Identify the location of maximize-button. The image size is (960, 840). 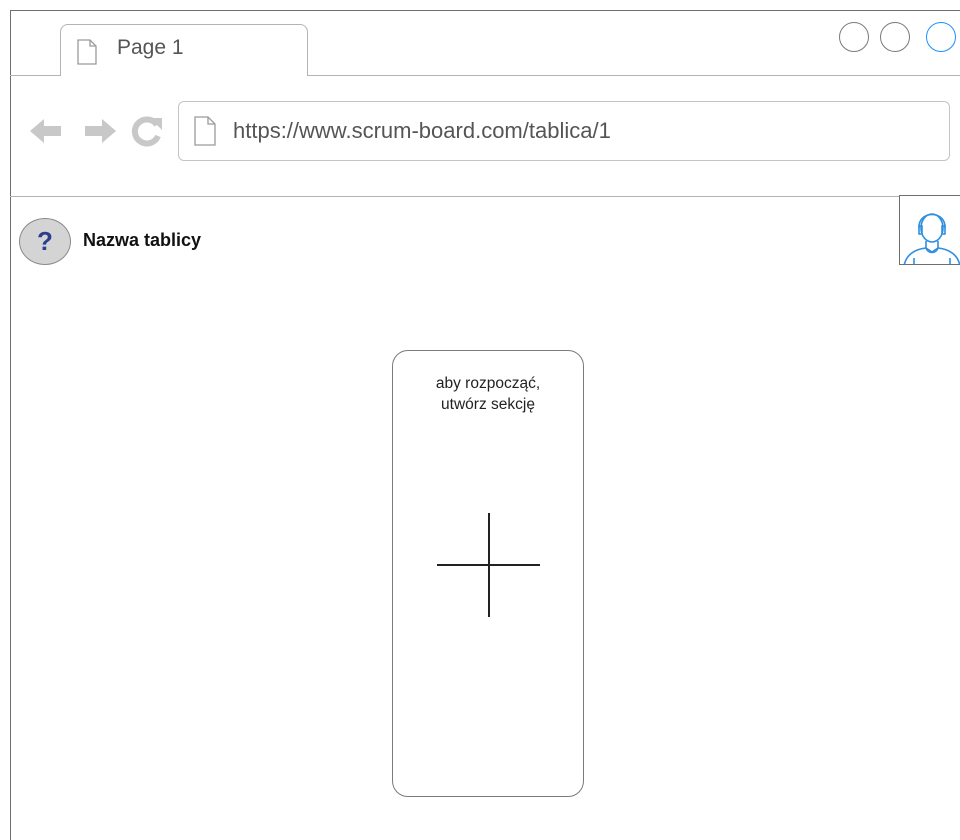
(895, 37).